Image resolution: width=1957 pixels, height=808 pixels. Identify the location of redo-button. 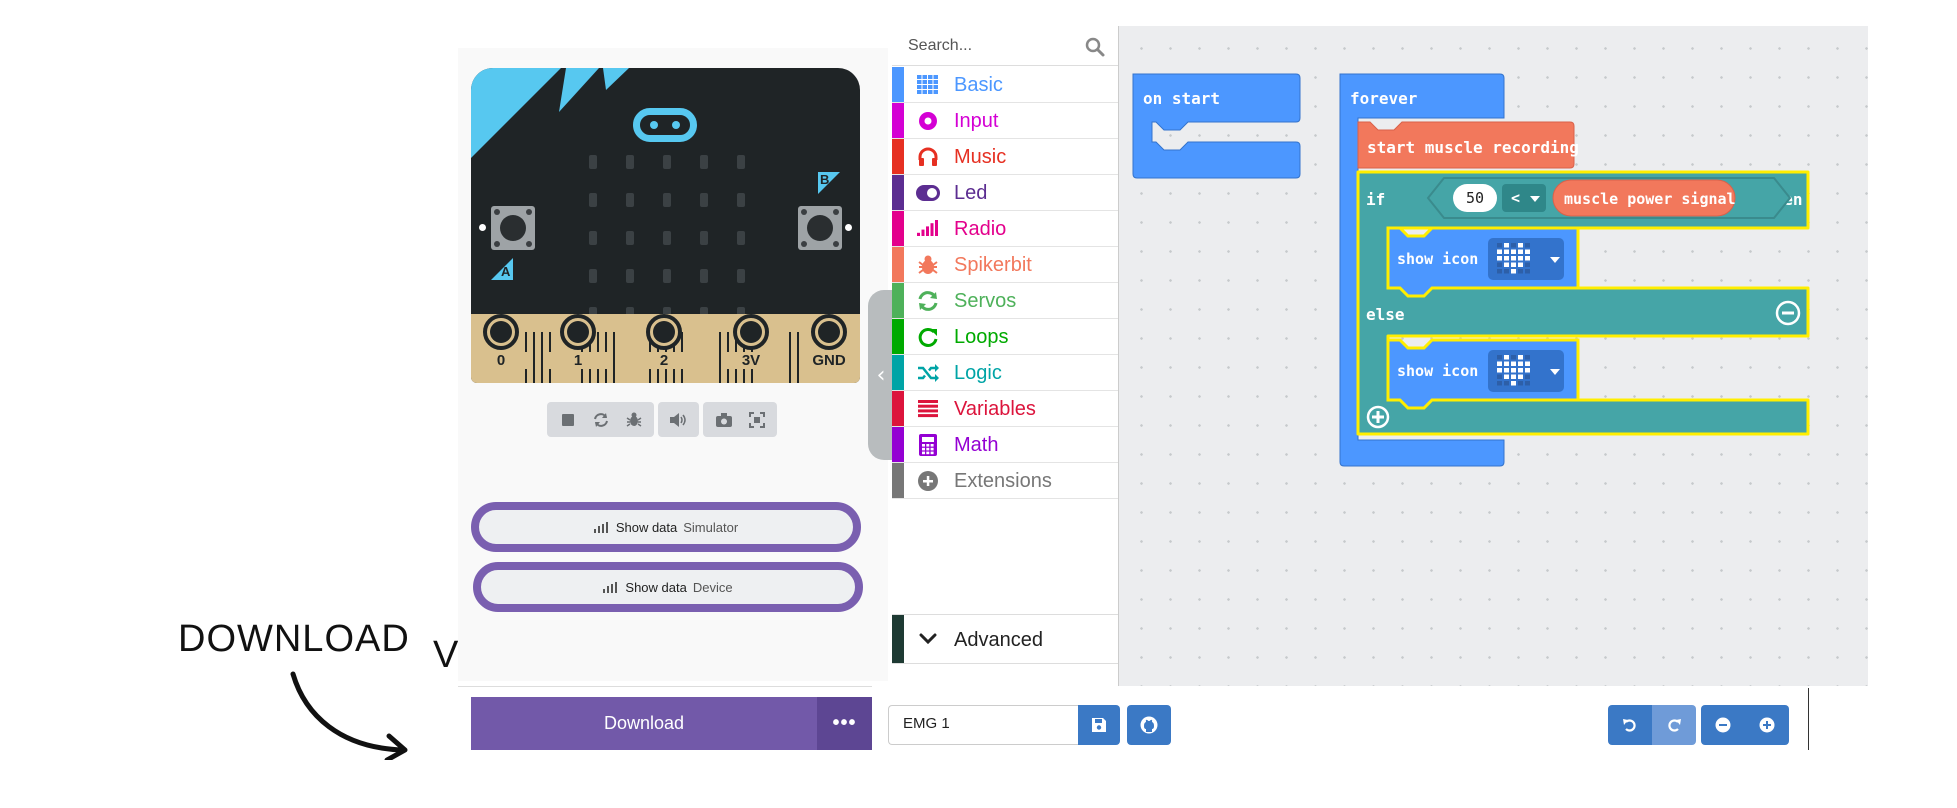
(1674, 725).